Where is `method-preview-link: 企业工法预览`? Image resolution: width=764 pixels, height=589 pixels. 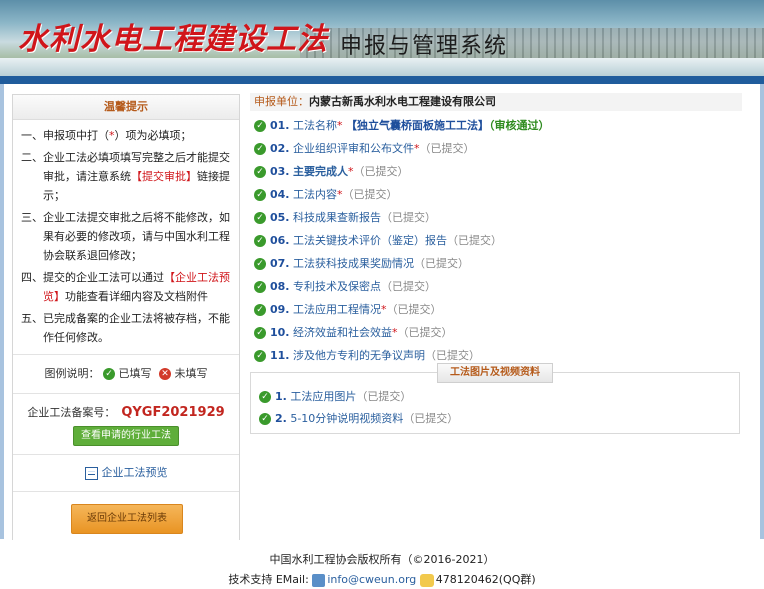 method-preview-link: 企业工法预览 is located at coordinates (126, 472).